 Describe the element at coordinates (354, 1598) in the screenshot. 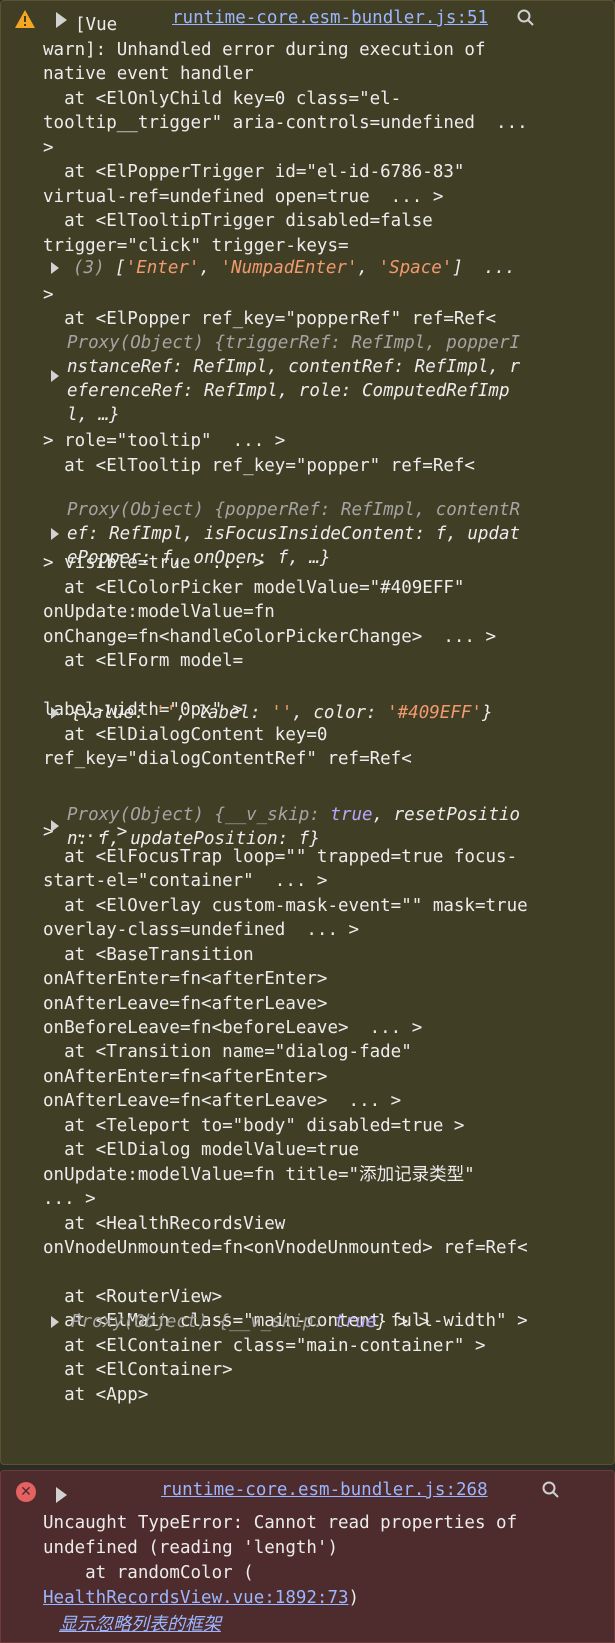

I see `paren-close: )` at that location.